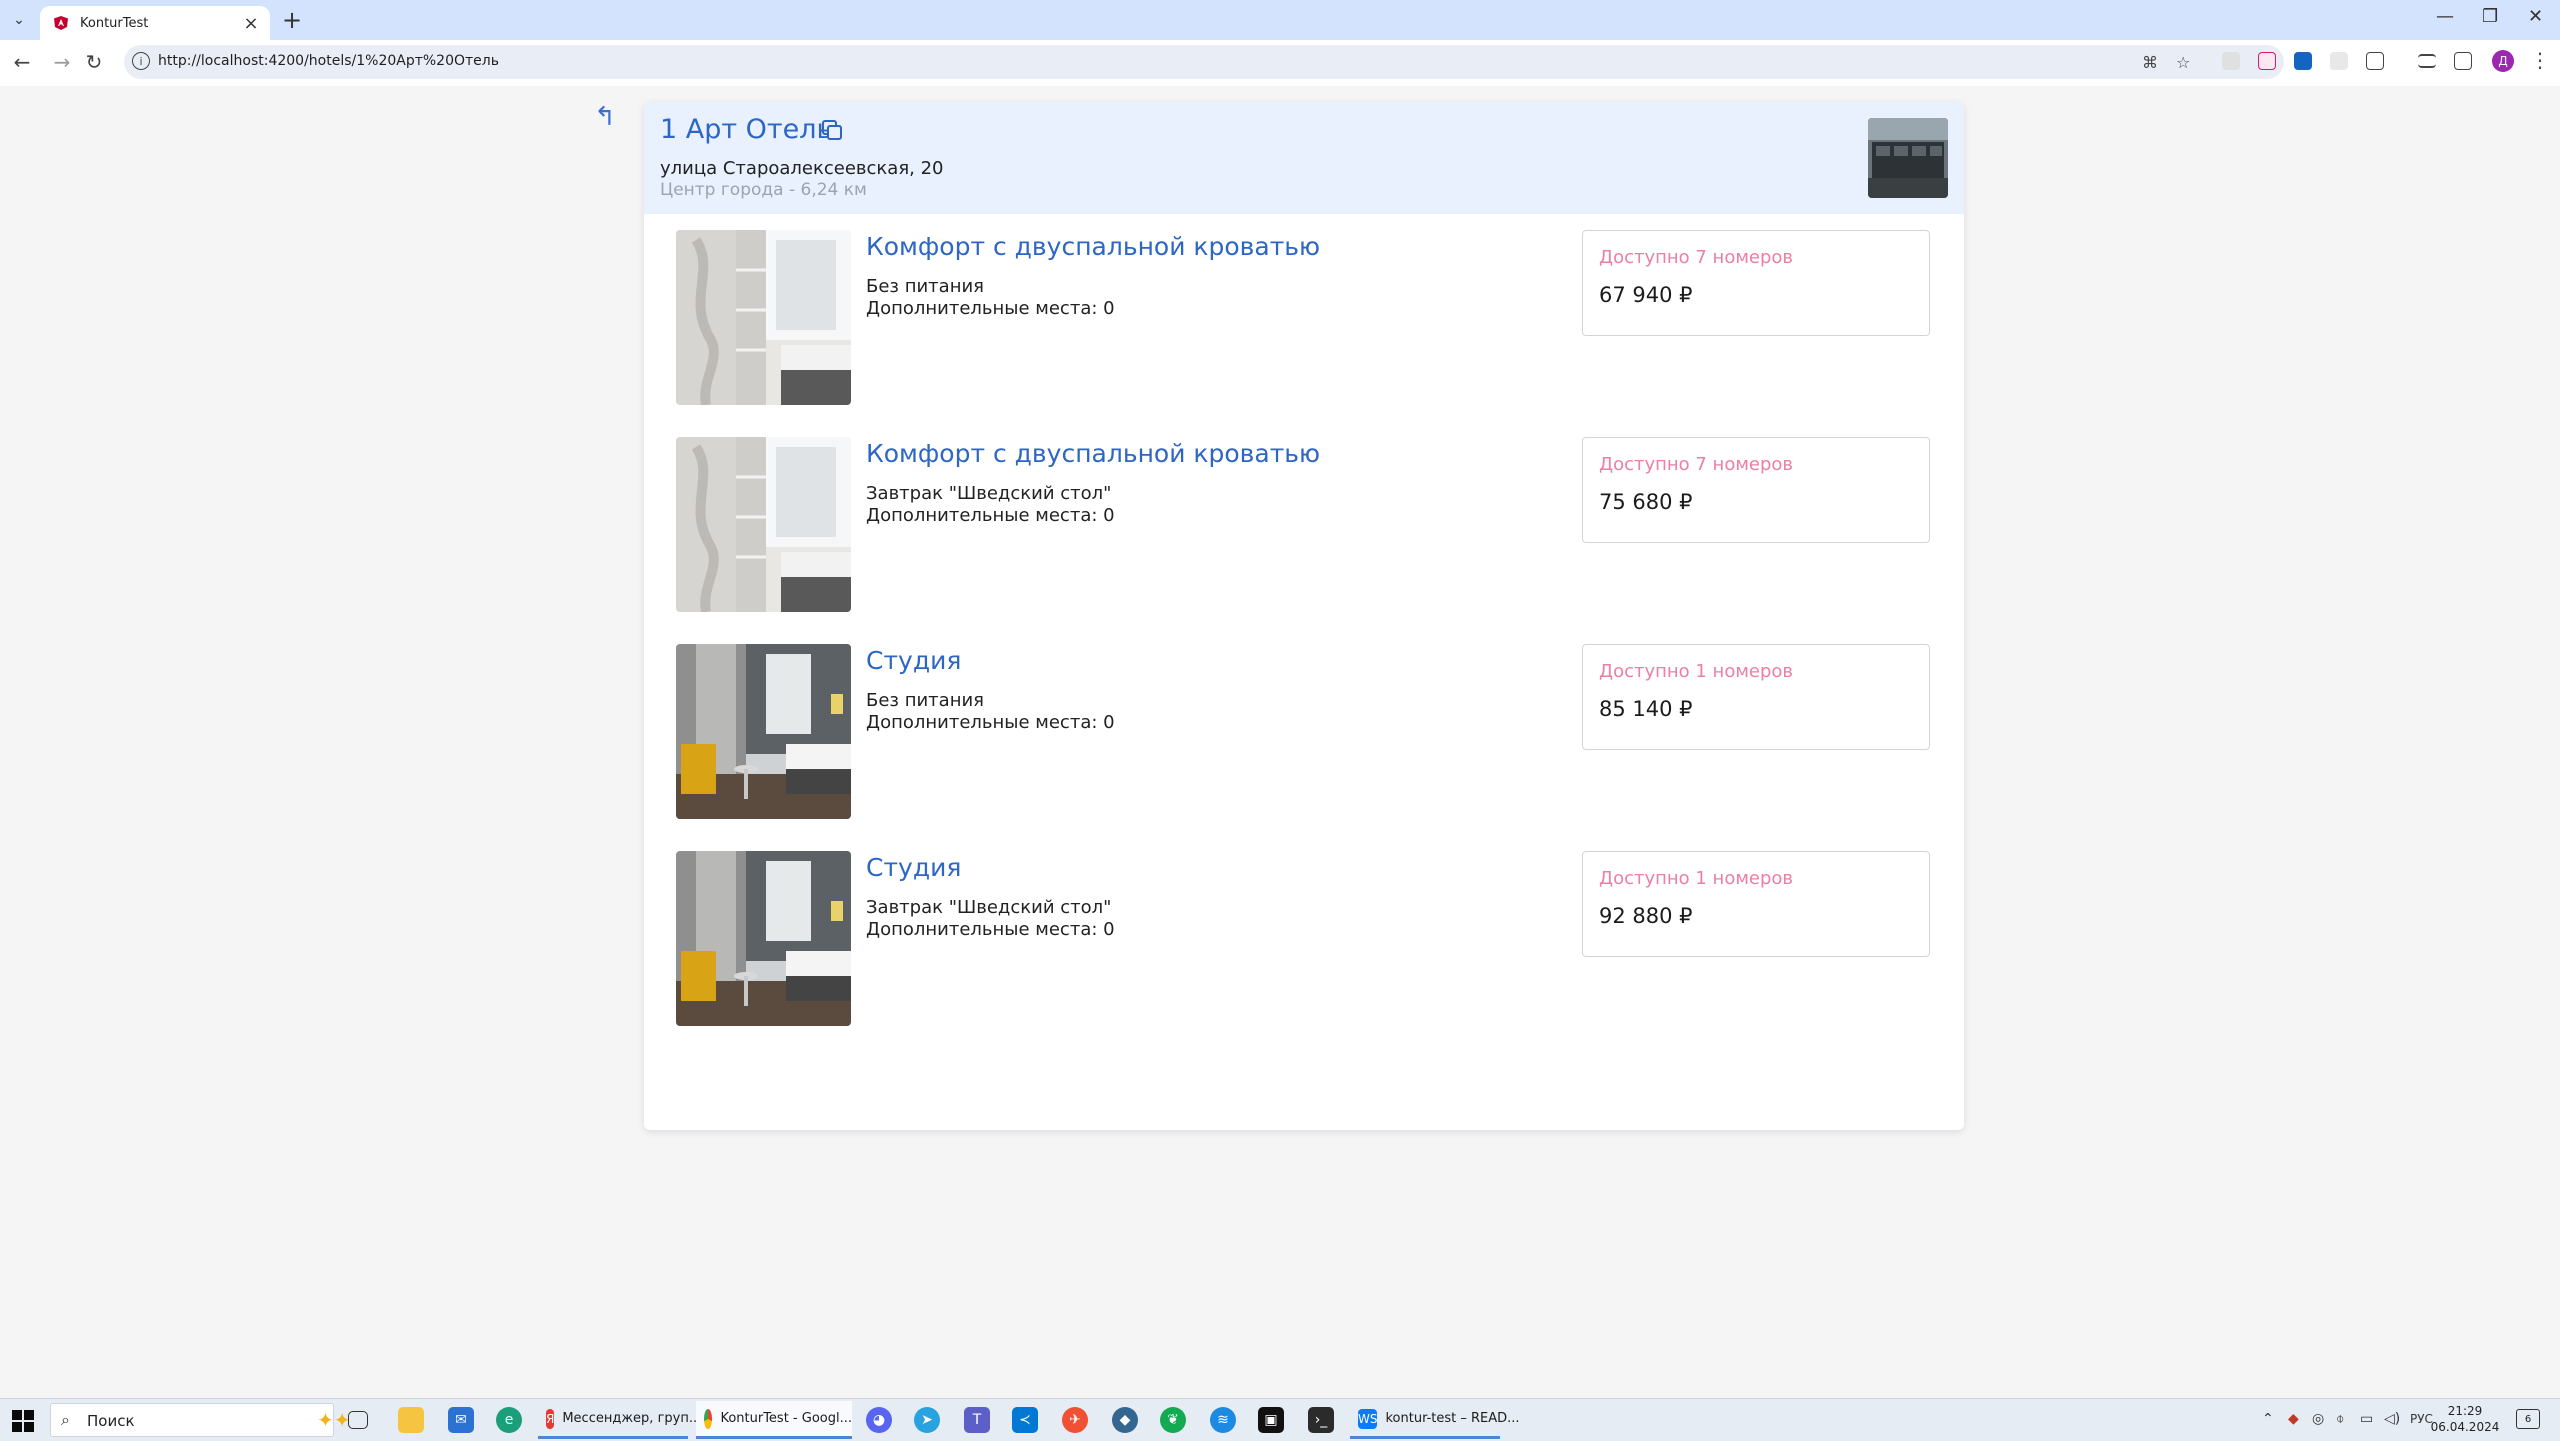 This screenshot has height=1441, width=2560. I want to click on room-price: 85 140 ₽, so click(1646, 709).